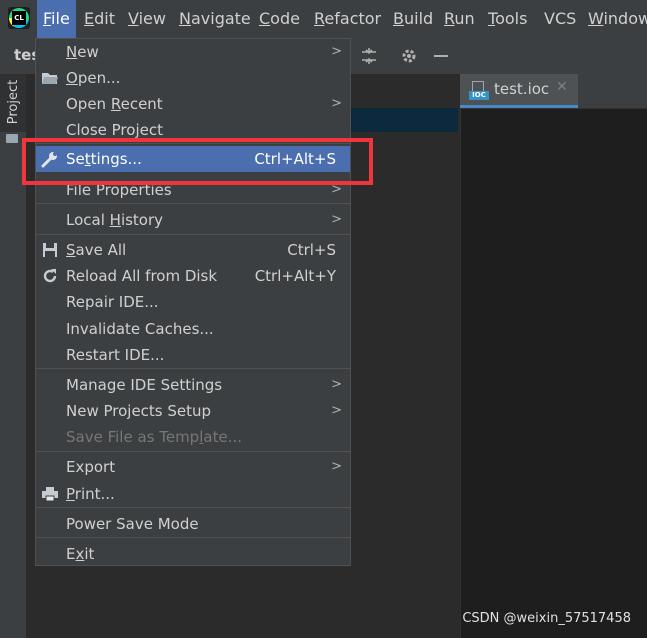 The image size is (647, 638). I want to click on menu-code: Code, so click(279, 19).